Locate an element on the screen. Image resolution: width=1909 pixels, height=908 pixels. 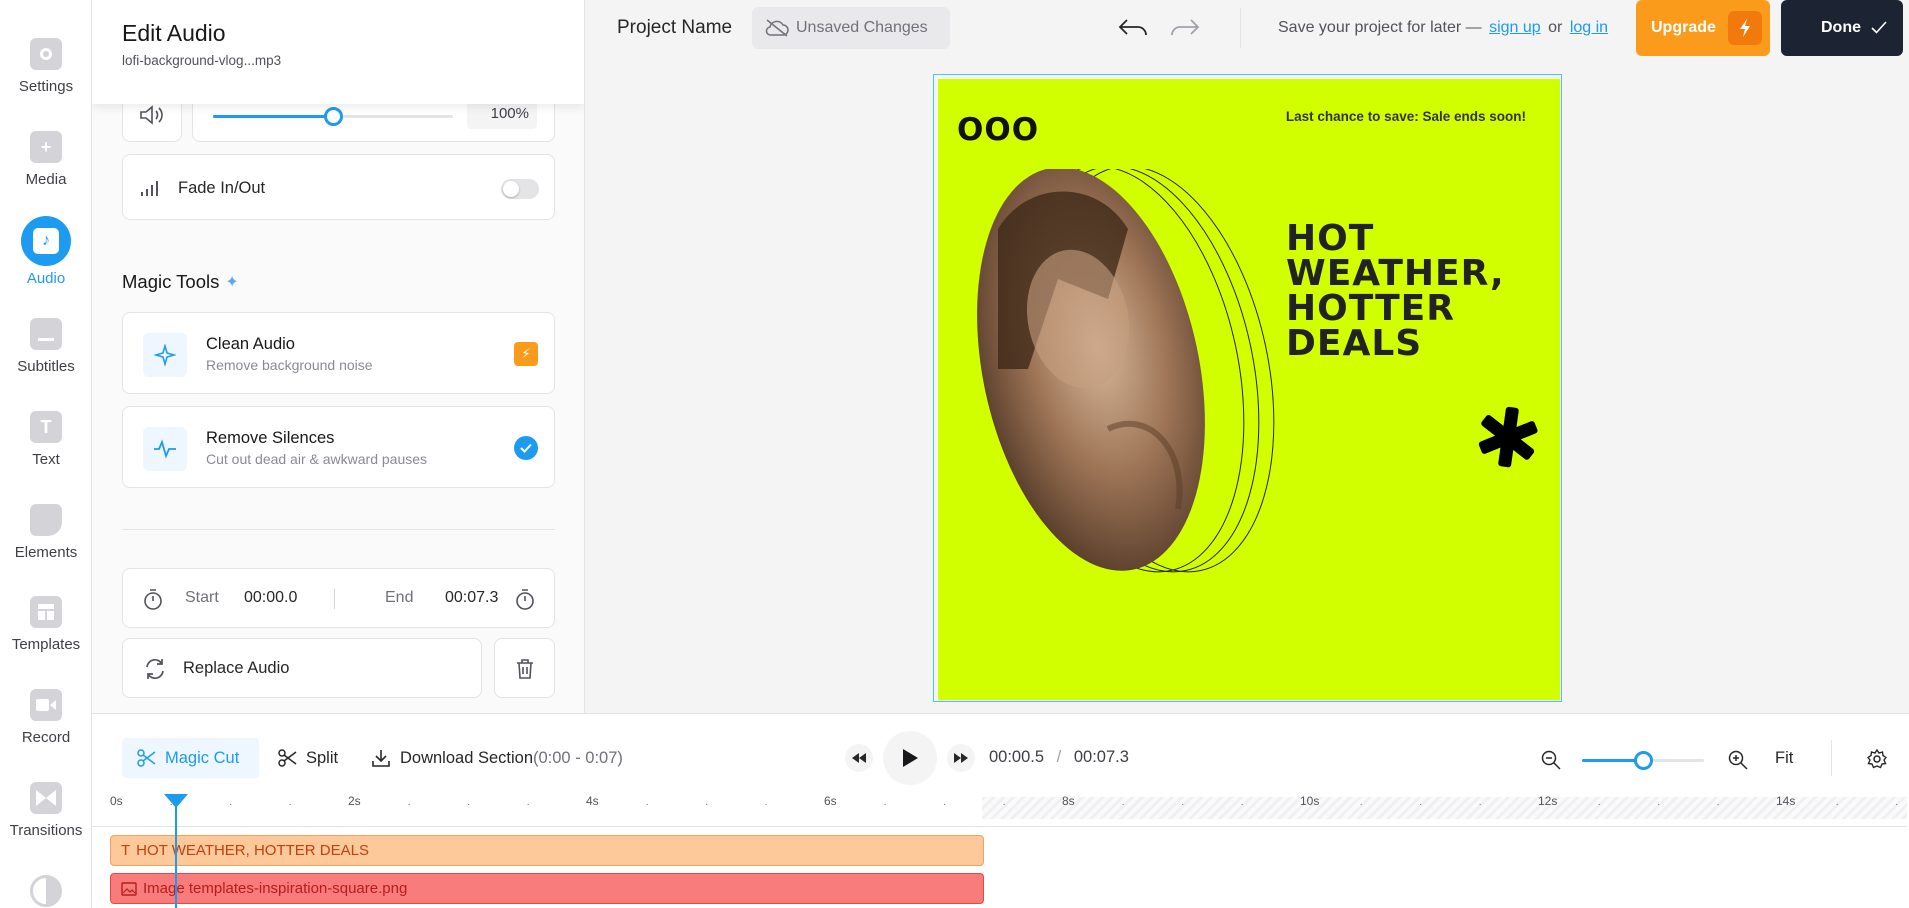
divider is located at coordinates (999, 826).